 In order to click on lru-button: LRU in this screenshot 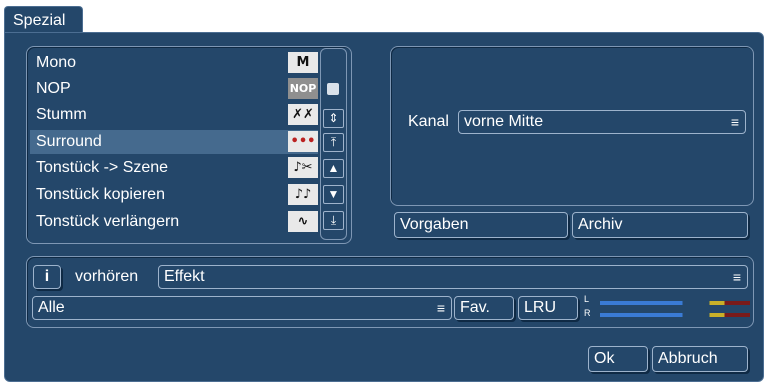, I will do `click(548, 308)`.